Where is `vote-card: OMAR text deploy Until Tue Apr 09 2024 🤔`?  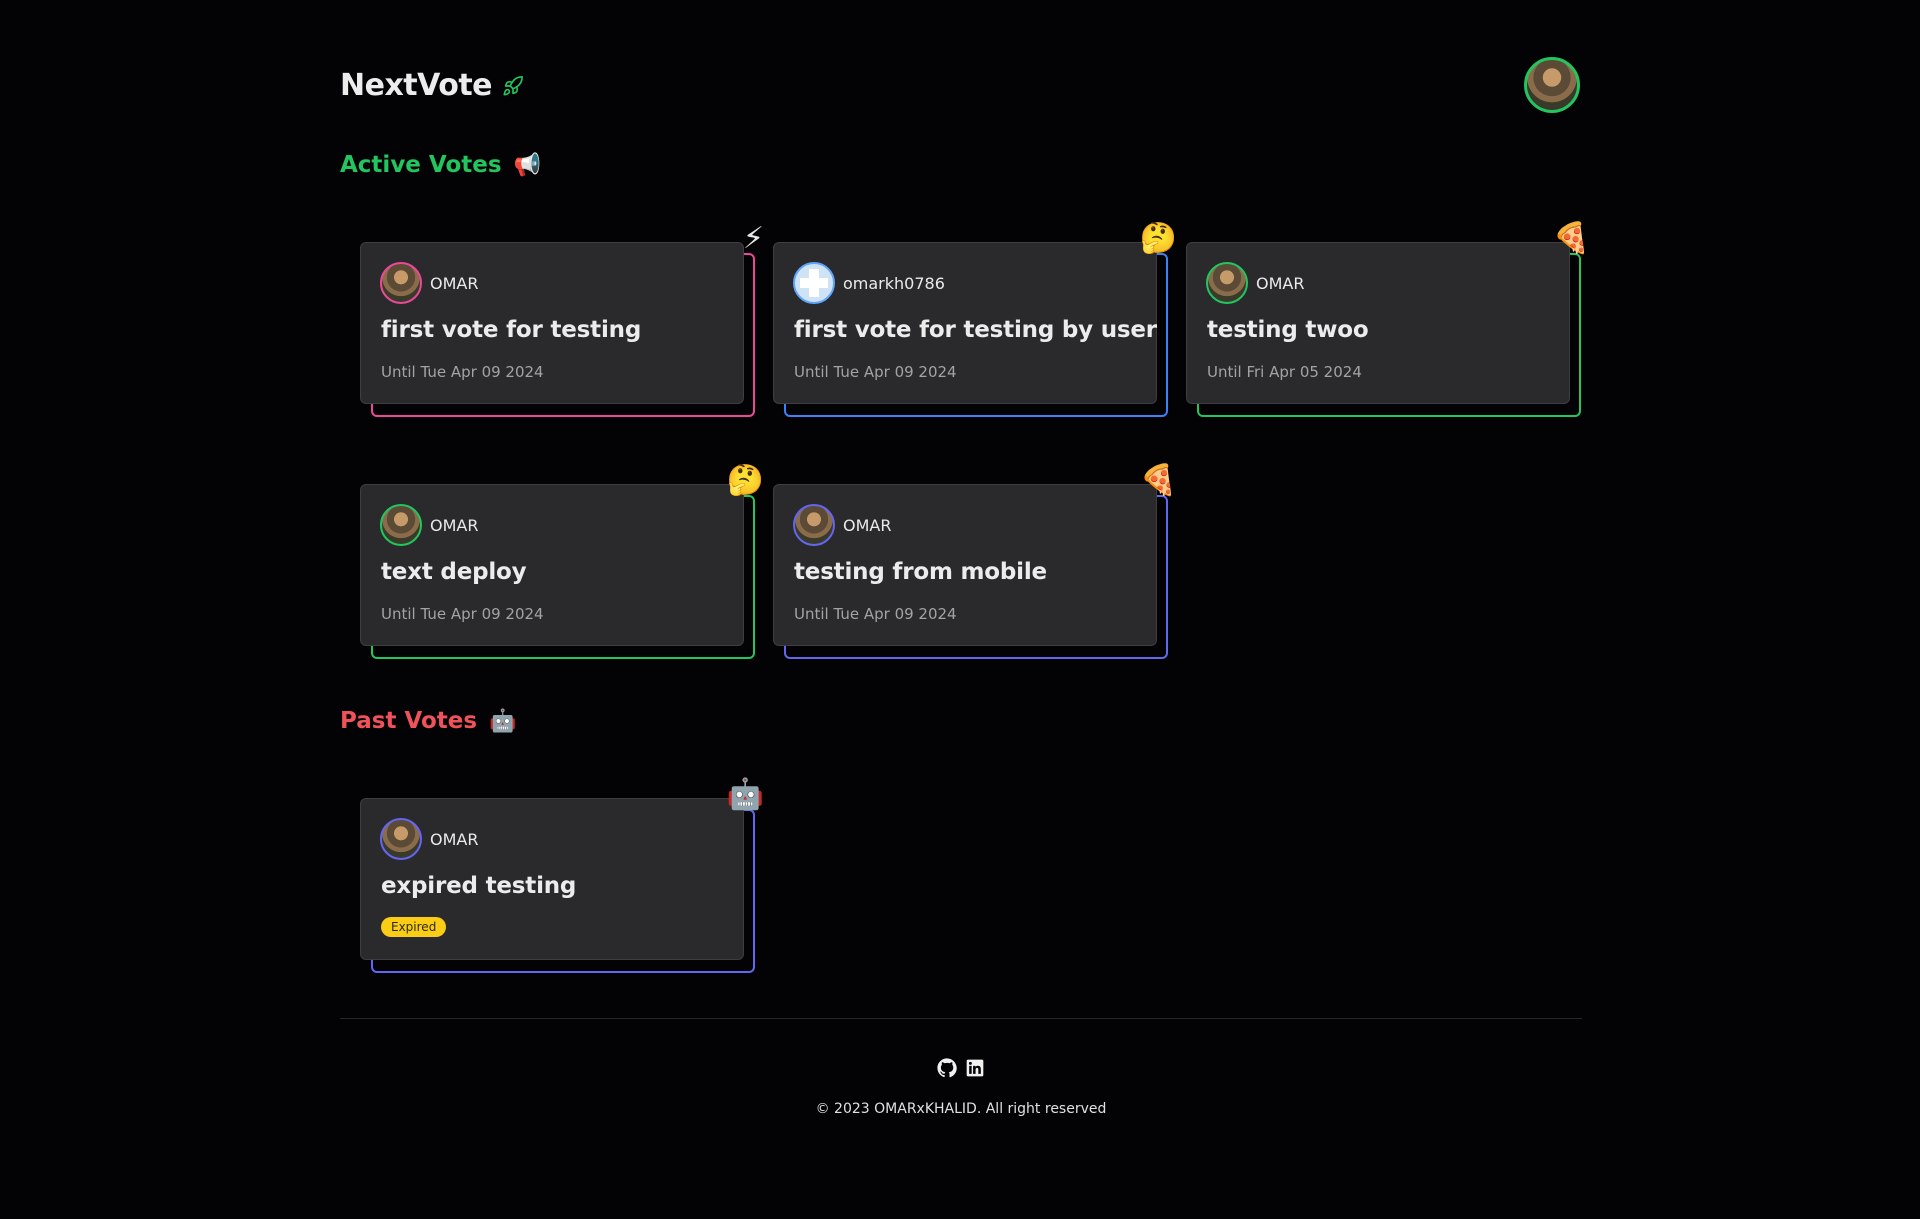
vote-card: OMAR text deploy Until Tue Apr 09 2024 🤔 is located at coordinates (562, 563).